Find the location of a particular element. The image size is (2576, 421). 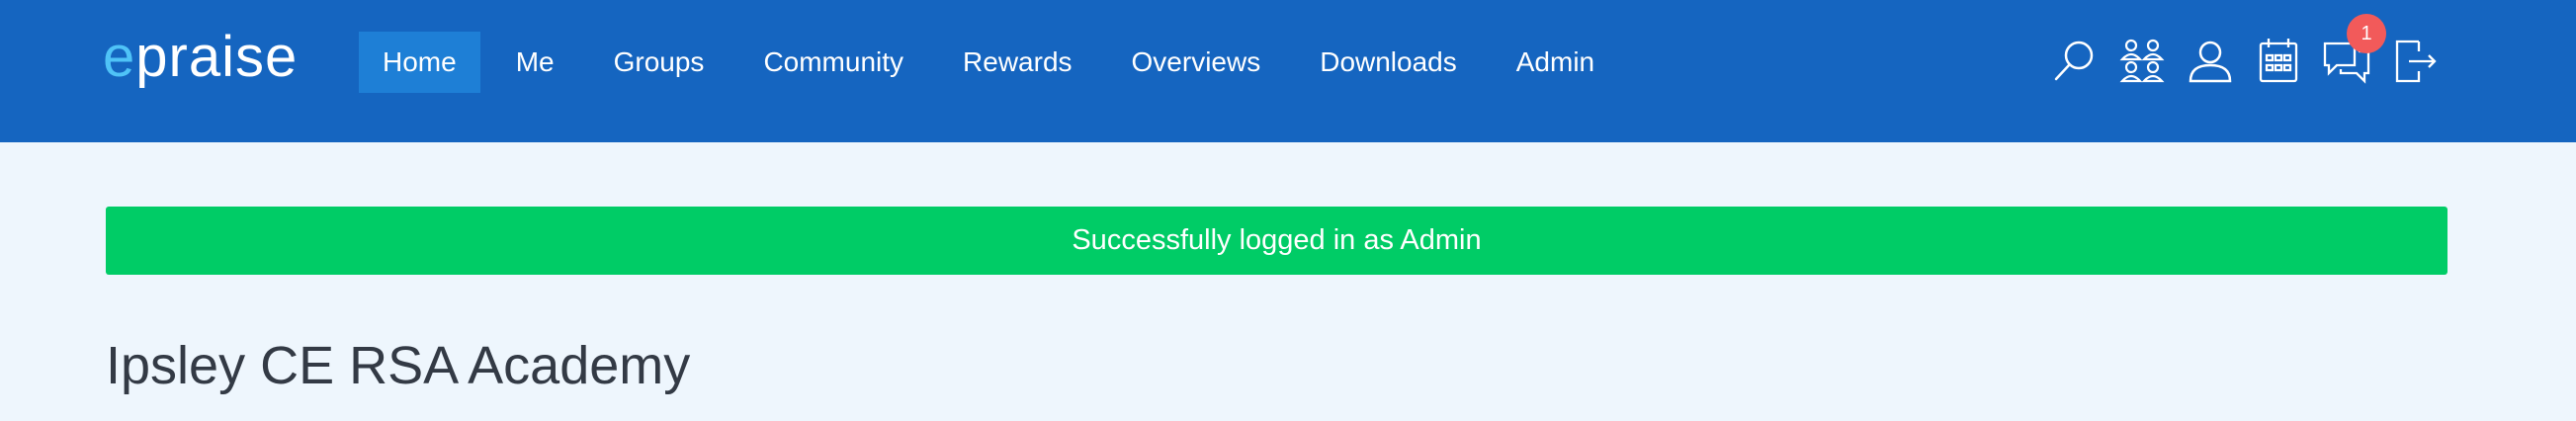

calendar-icon is located at coordinates (2278, 61).